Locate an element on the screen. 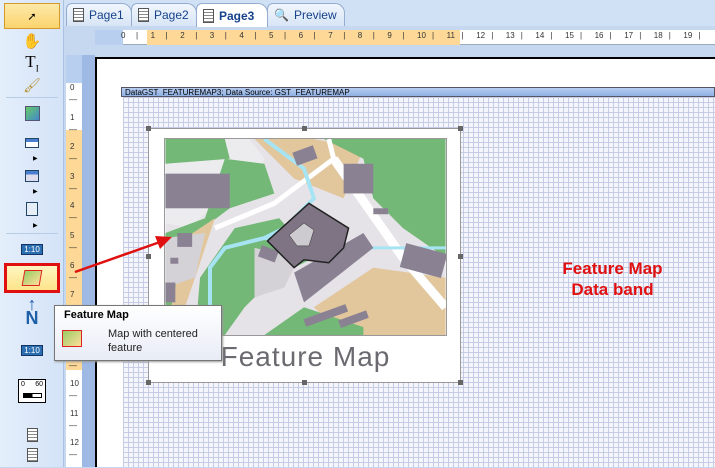  page-footer-tool is located at coordinates (32, 455).